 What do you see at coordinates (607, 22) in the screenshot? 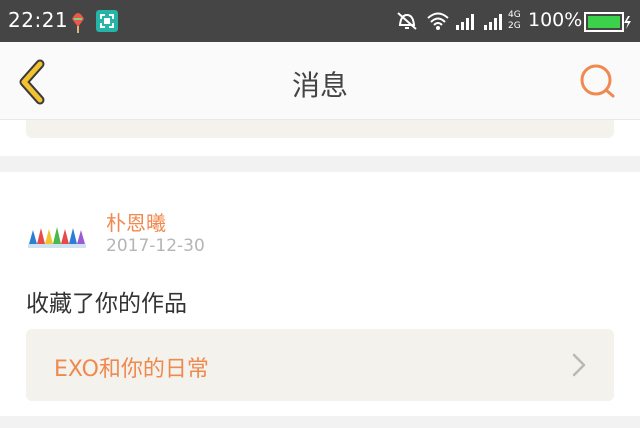
I see `battery-icon` at bounding box center [607, 22].